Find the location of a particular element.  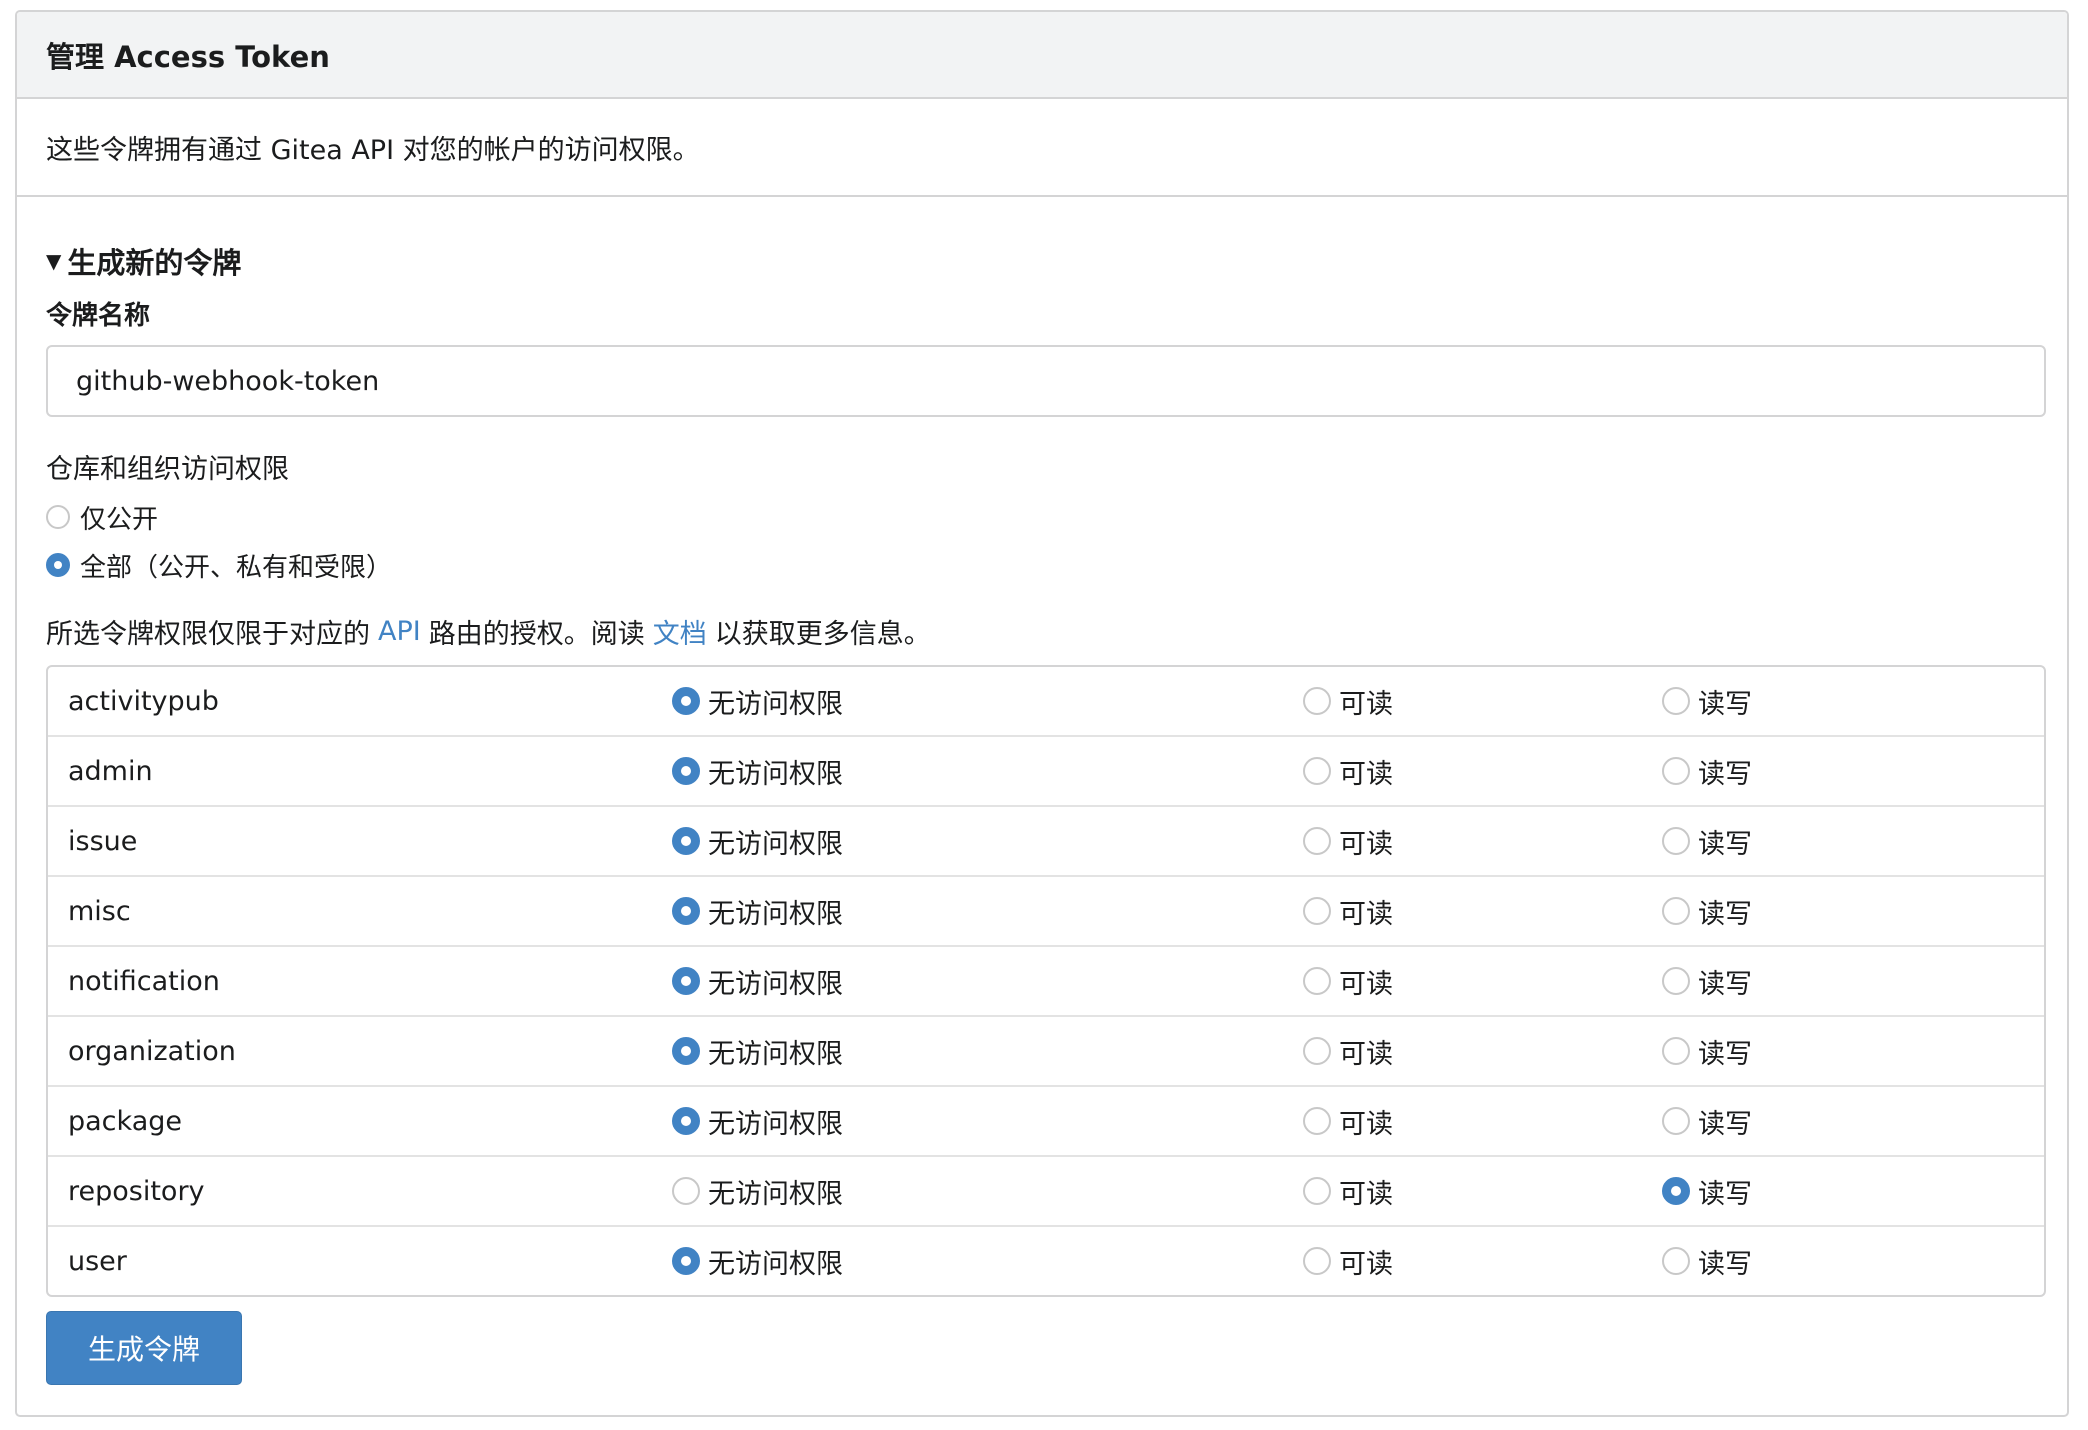

help-middle: 路由的授权。阅读 is located at coordinates (536, 634).